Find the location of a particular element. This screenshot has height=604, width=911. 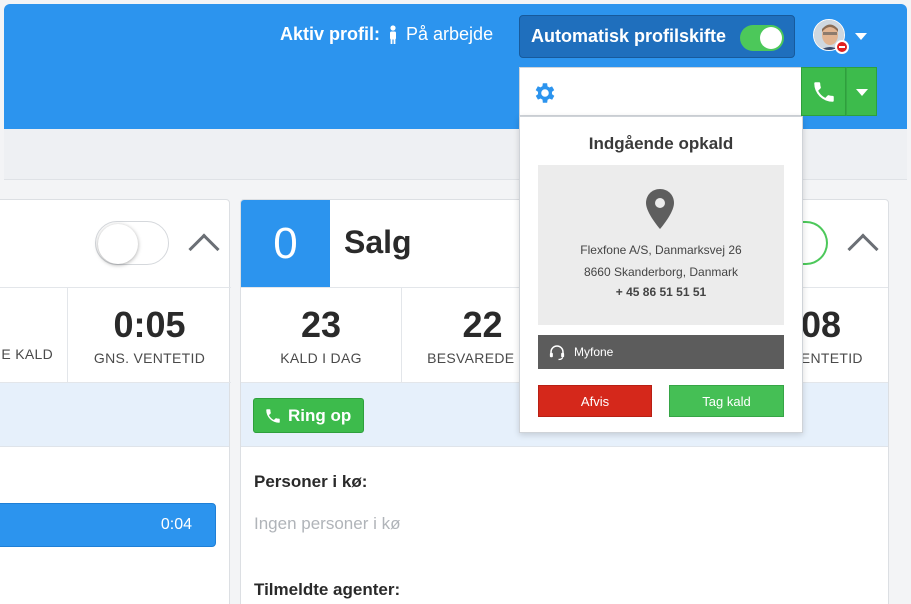

gear-icon is located at coordinates (545, 93).